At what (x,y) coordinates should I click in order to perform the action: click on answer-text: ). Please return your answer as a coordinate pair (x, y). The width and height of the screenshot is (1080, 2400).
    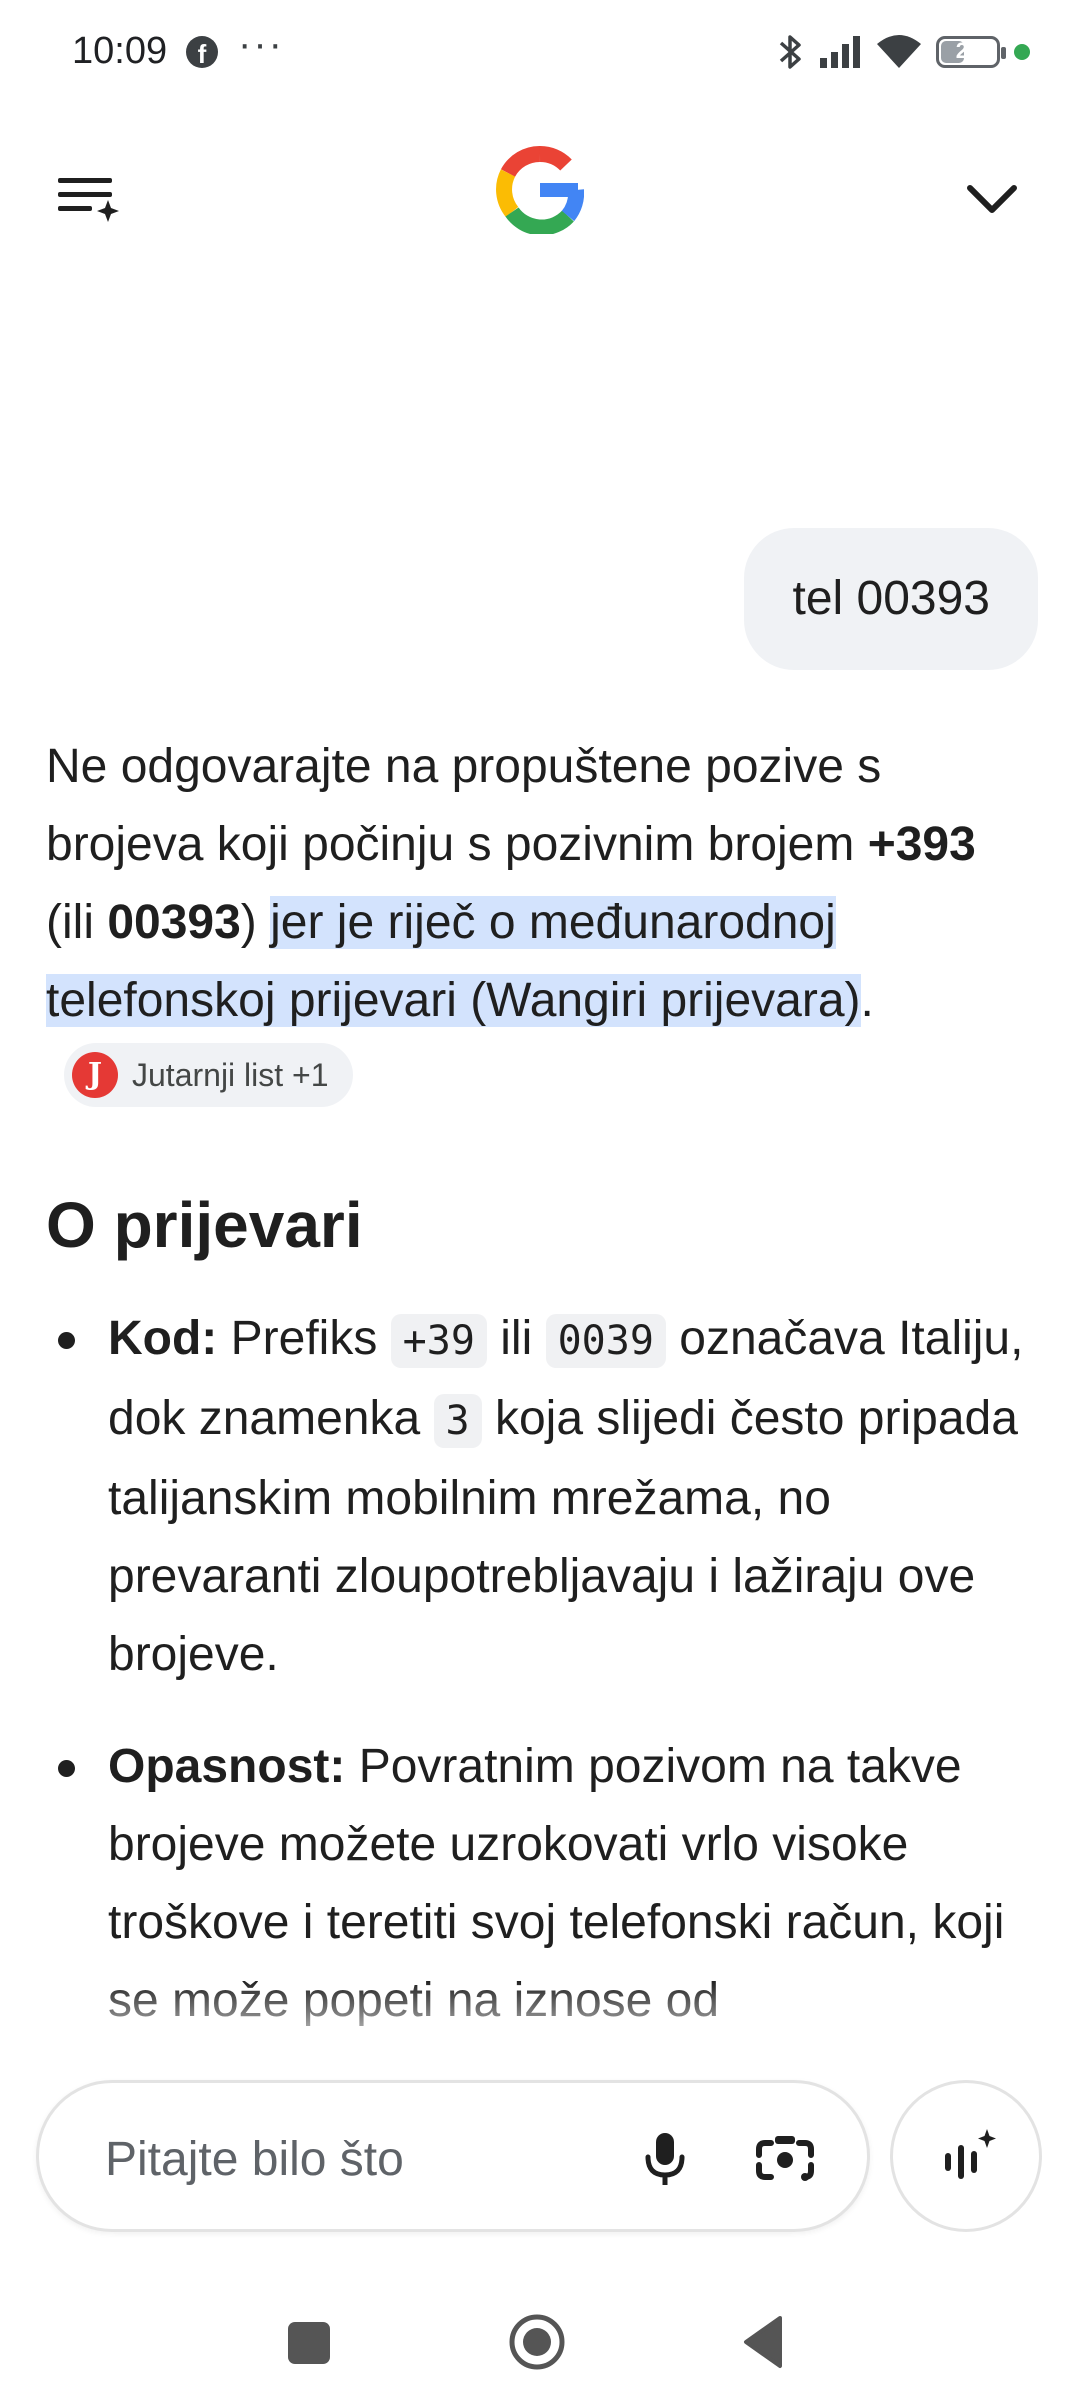
    Looking at the image, I should click on (255, 922).